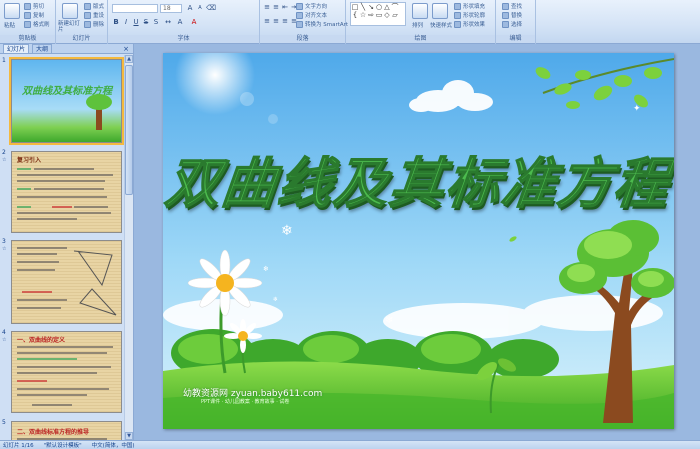  I want to click on bold-icon: B, so click(116, 22).